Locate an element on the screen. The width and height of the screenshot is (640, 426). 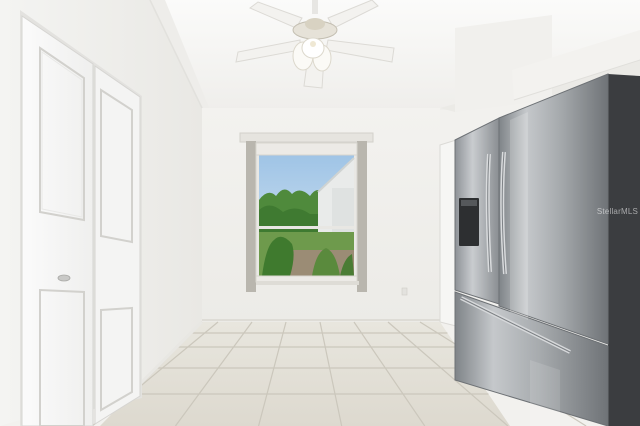
watermark: StellarMLS is located at coordinates (617, 211).